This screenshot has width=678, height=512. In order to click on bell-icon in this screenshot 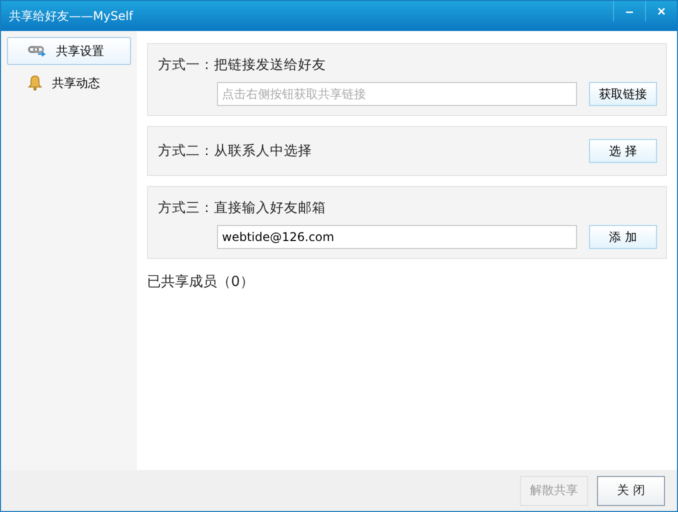, I will do `click(35, 83)`.